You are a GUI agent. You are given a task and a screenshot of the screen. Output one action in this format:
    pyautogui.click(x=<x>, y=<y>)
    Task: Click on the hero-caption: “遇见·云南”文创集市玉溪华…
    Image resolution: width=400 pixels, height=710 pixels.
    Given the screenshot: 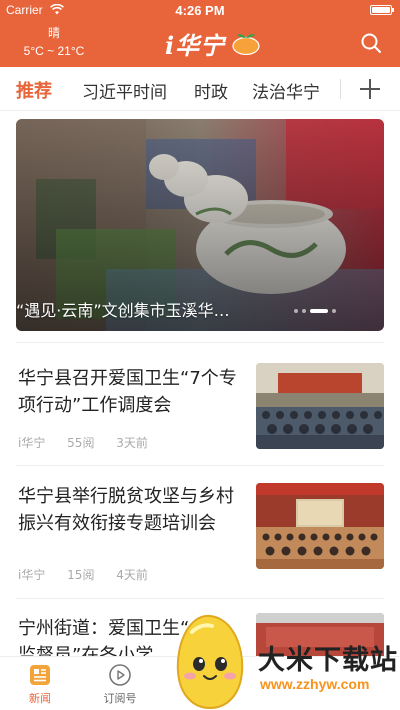 What is the action you would take?
    pyautogui.click(x=123, y=310)
    